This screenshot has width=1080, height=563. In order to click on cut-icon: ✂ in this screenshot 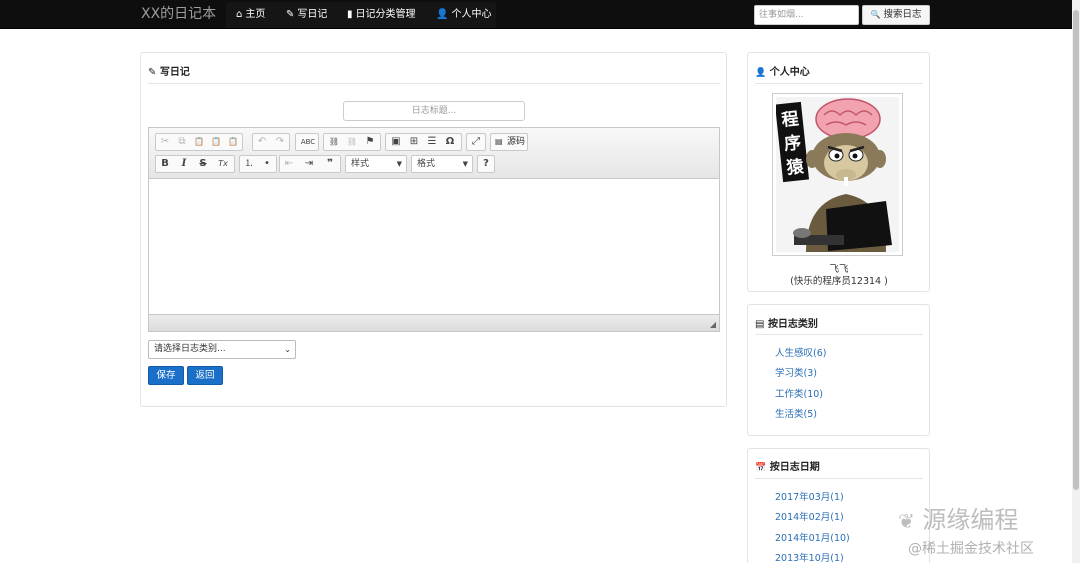, I will do `click(165, 142)`.